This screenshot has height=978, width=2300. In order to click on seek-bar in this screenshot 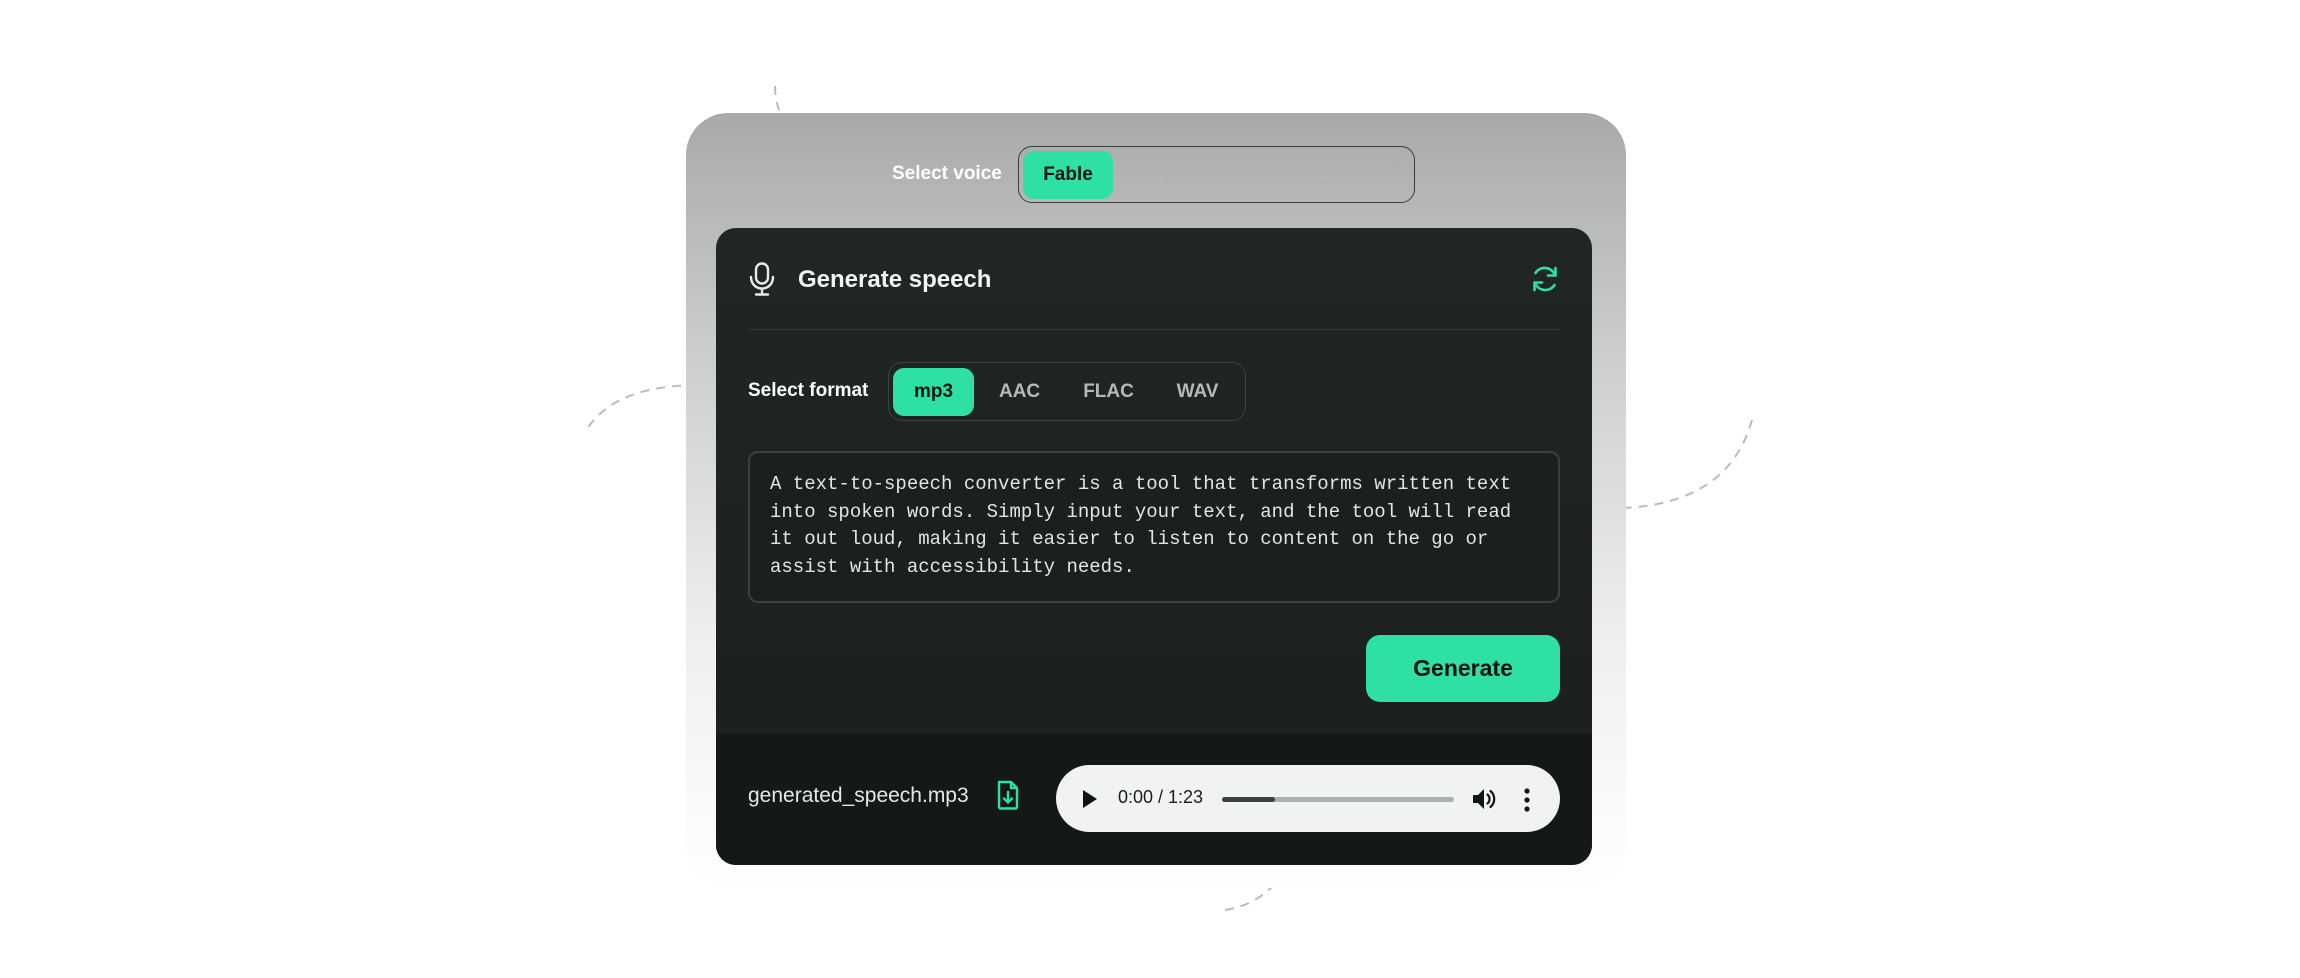, I will do `click(1338, 799)`.